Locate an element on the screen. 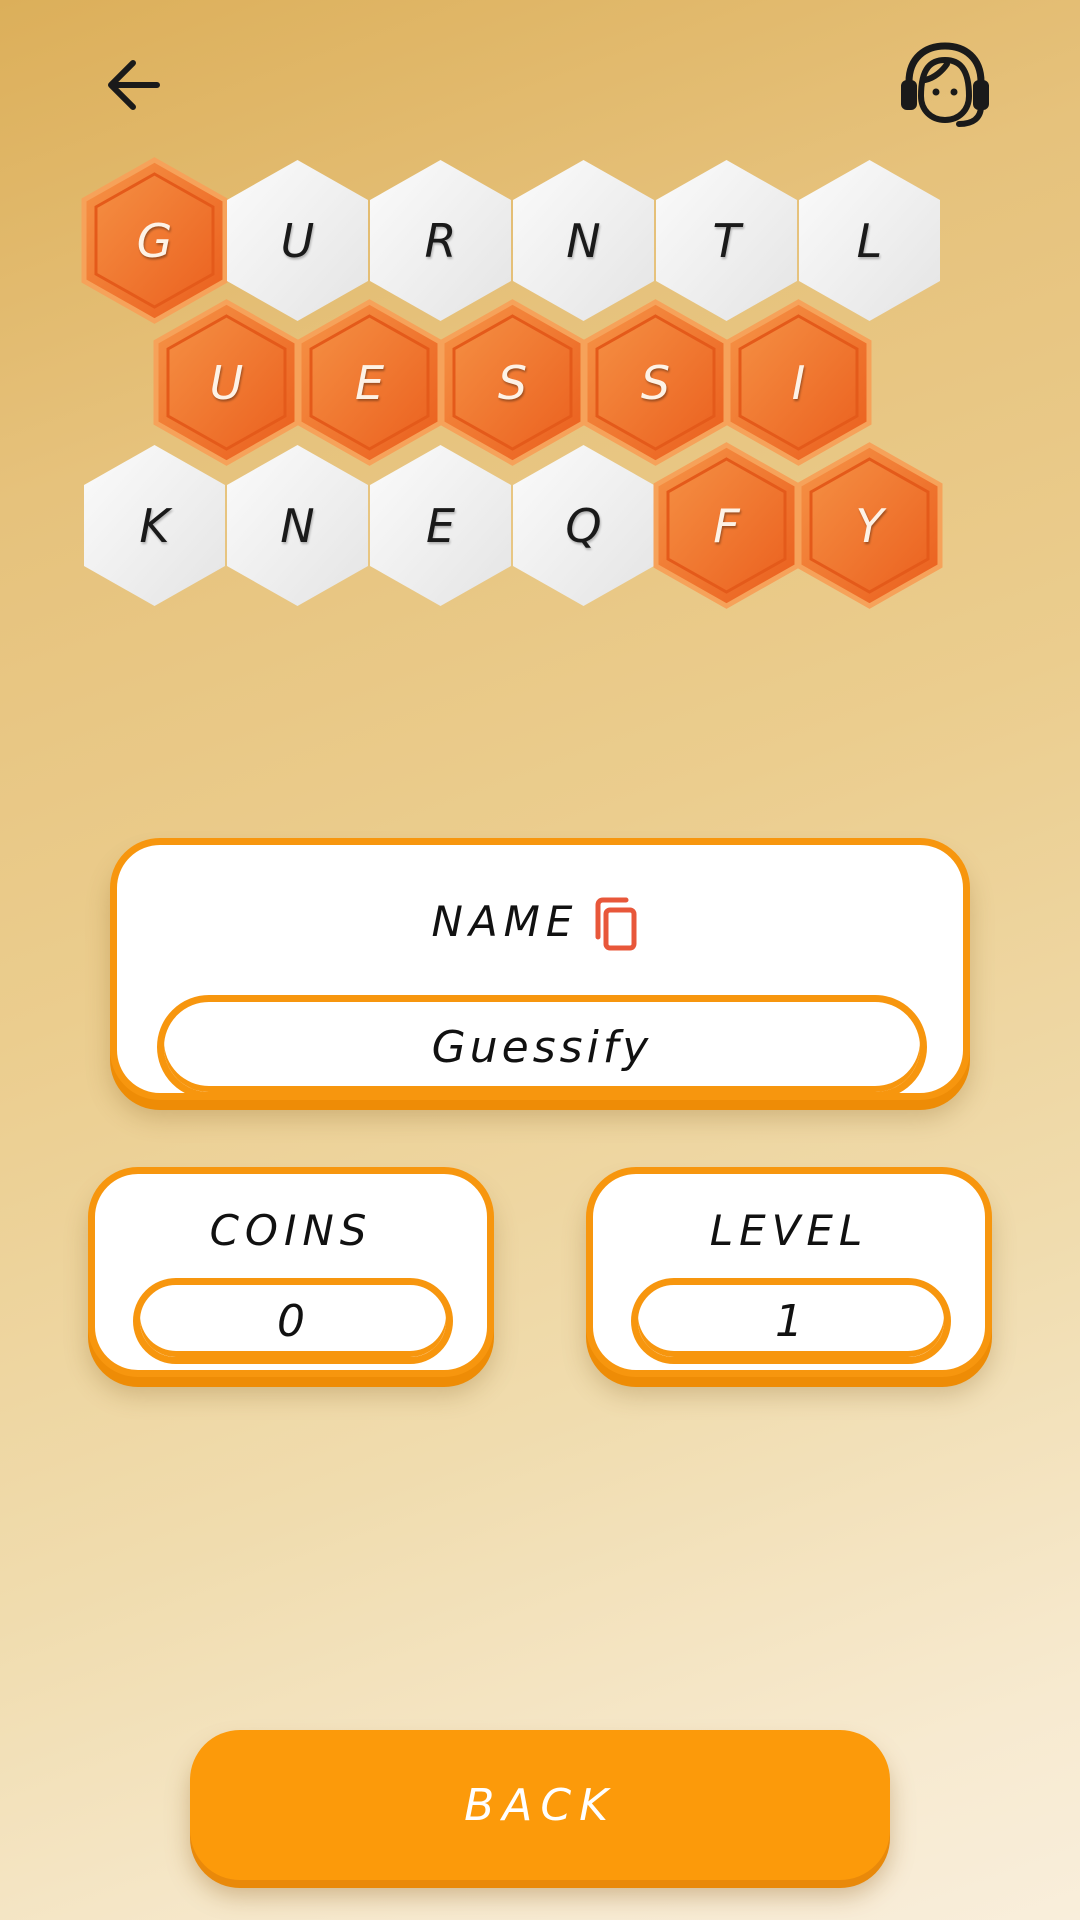 The height and width of the screenshot is (1920, 1080). letter-tile: R is located at coordinates (440, 240).